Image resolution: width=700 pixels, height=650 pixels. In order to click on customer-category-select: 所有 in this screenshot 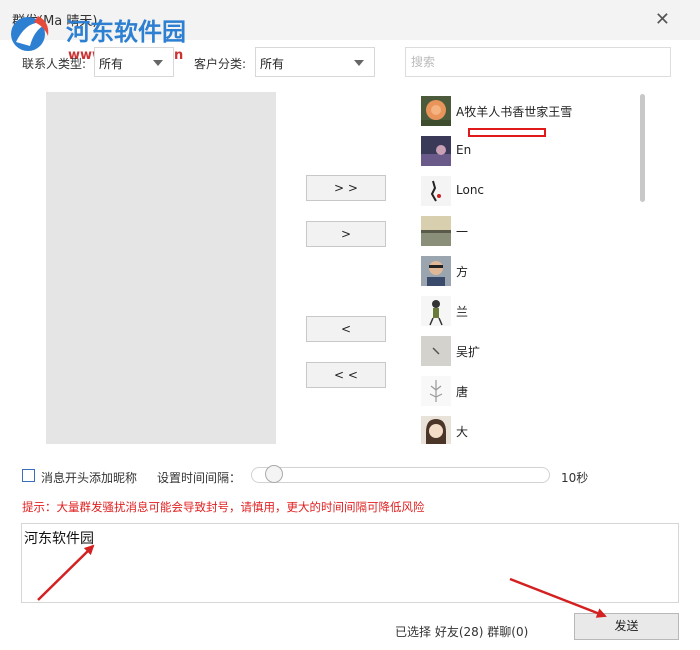, I will do `click(315, 62)`.